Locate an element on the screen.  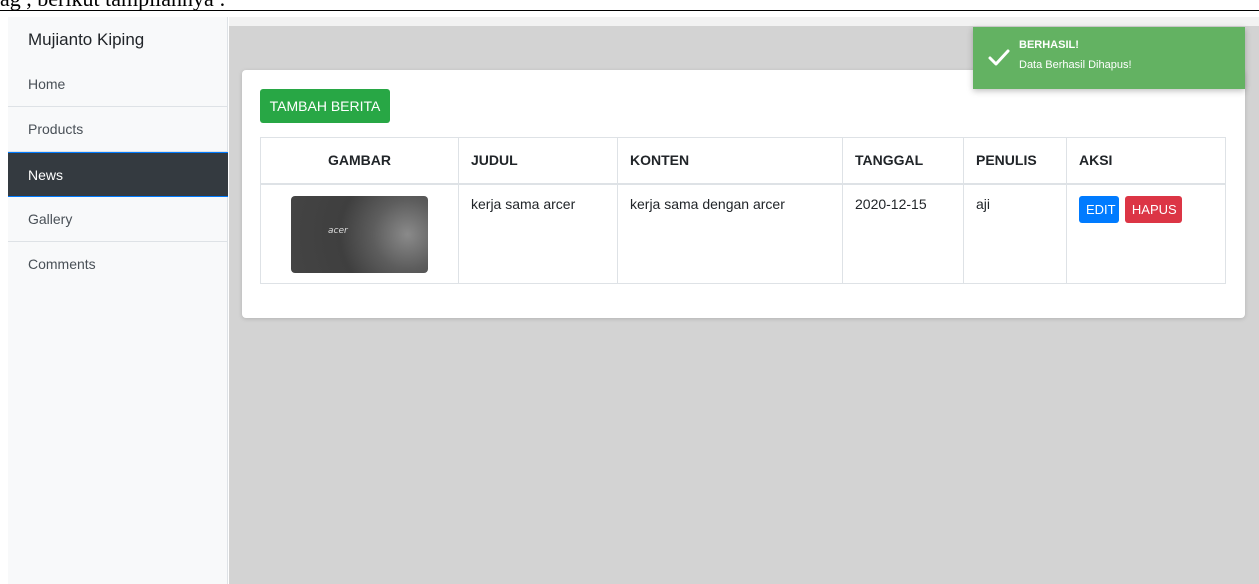
cell-gambar: acer is located at coordinates (359, 233).